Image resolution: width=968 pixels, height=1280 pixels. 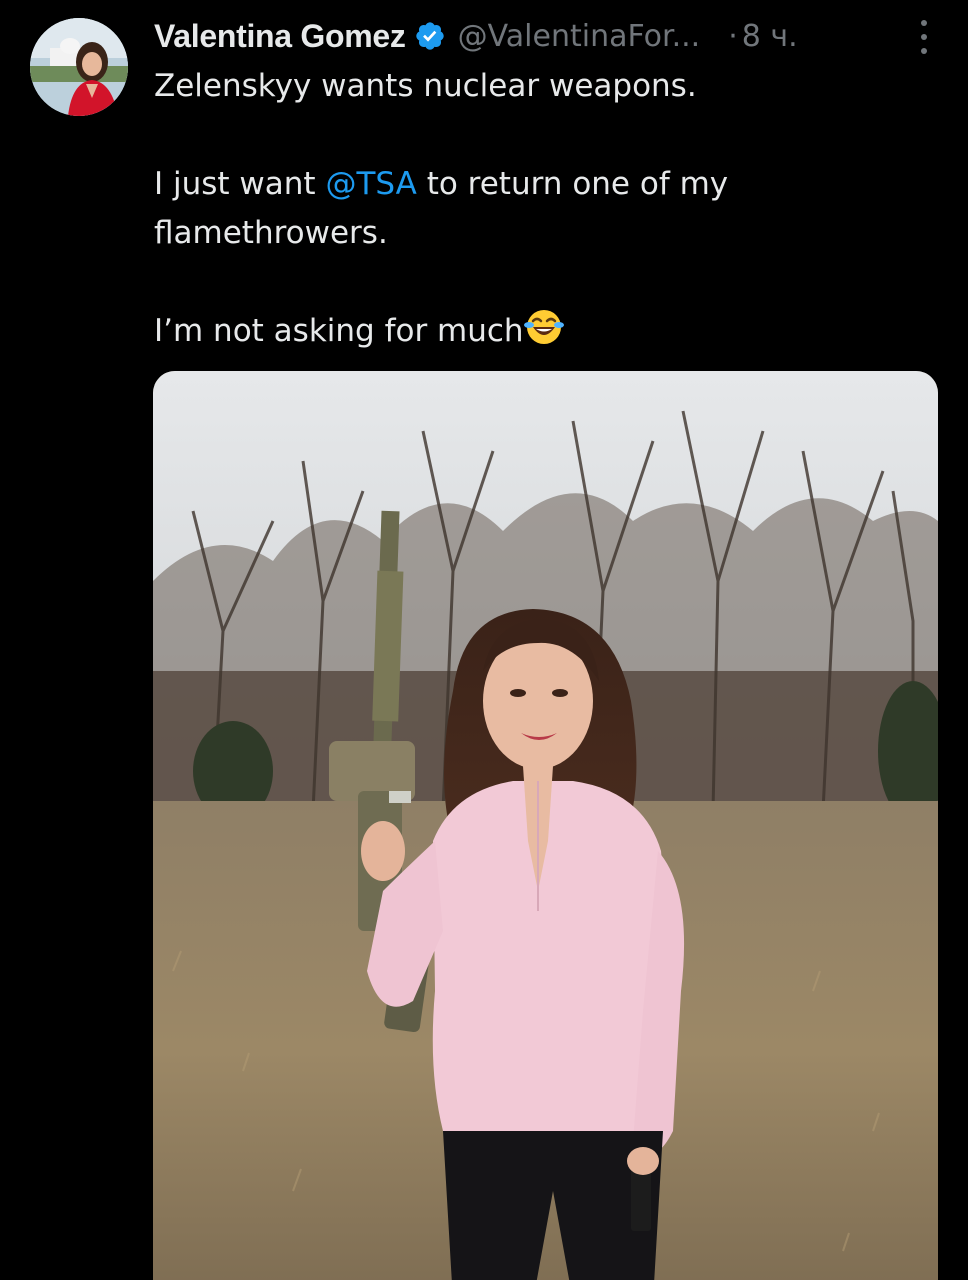 What do you see at coordinates (572, 184) in the screenshot?
I see `tweet-line-2-suffix: to return one of my` at bounding box center [572, 184].